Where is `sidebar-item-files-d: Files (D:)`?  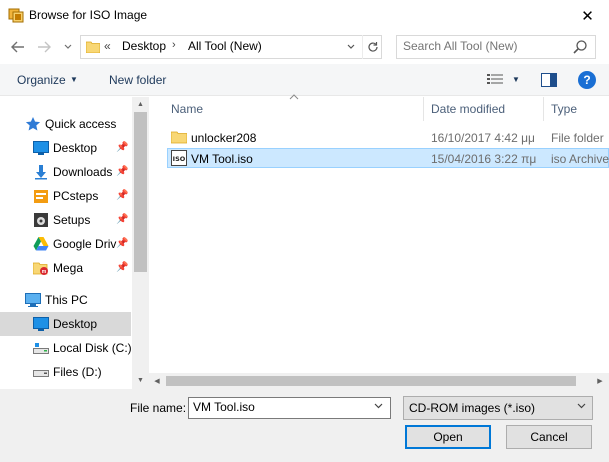
sidebar-item-files-d: Files (D:) is located at coordinates (65, 372).